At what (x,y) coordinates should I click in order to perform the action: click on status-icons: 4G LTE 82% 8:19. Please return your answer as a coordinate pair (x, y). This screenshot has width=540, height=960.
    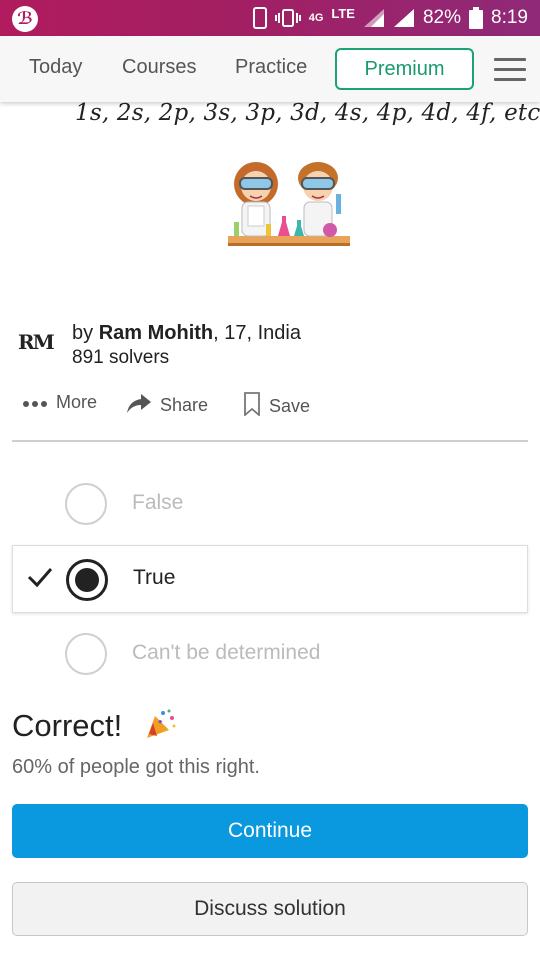
    Looking at the image, I should click on (390, 18).